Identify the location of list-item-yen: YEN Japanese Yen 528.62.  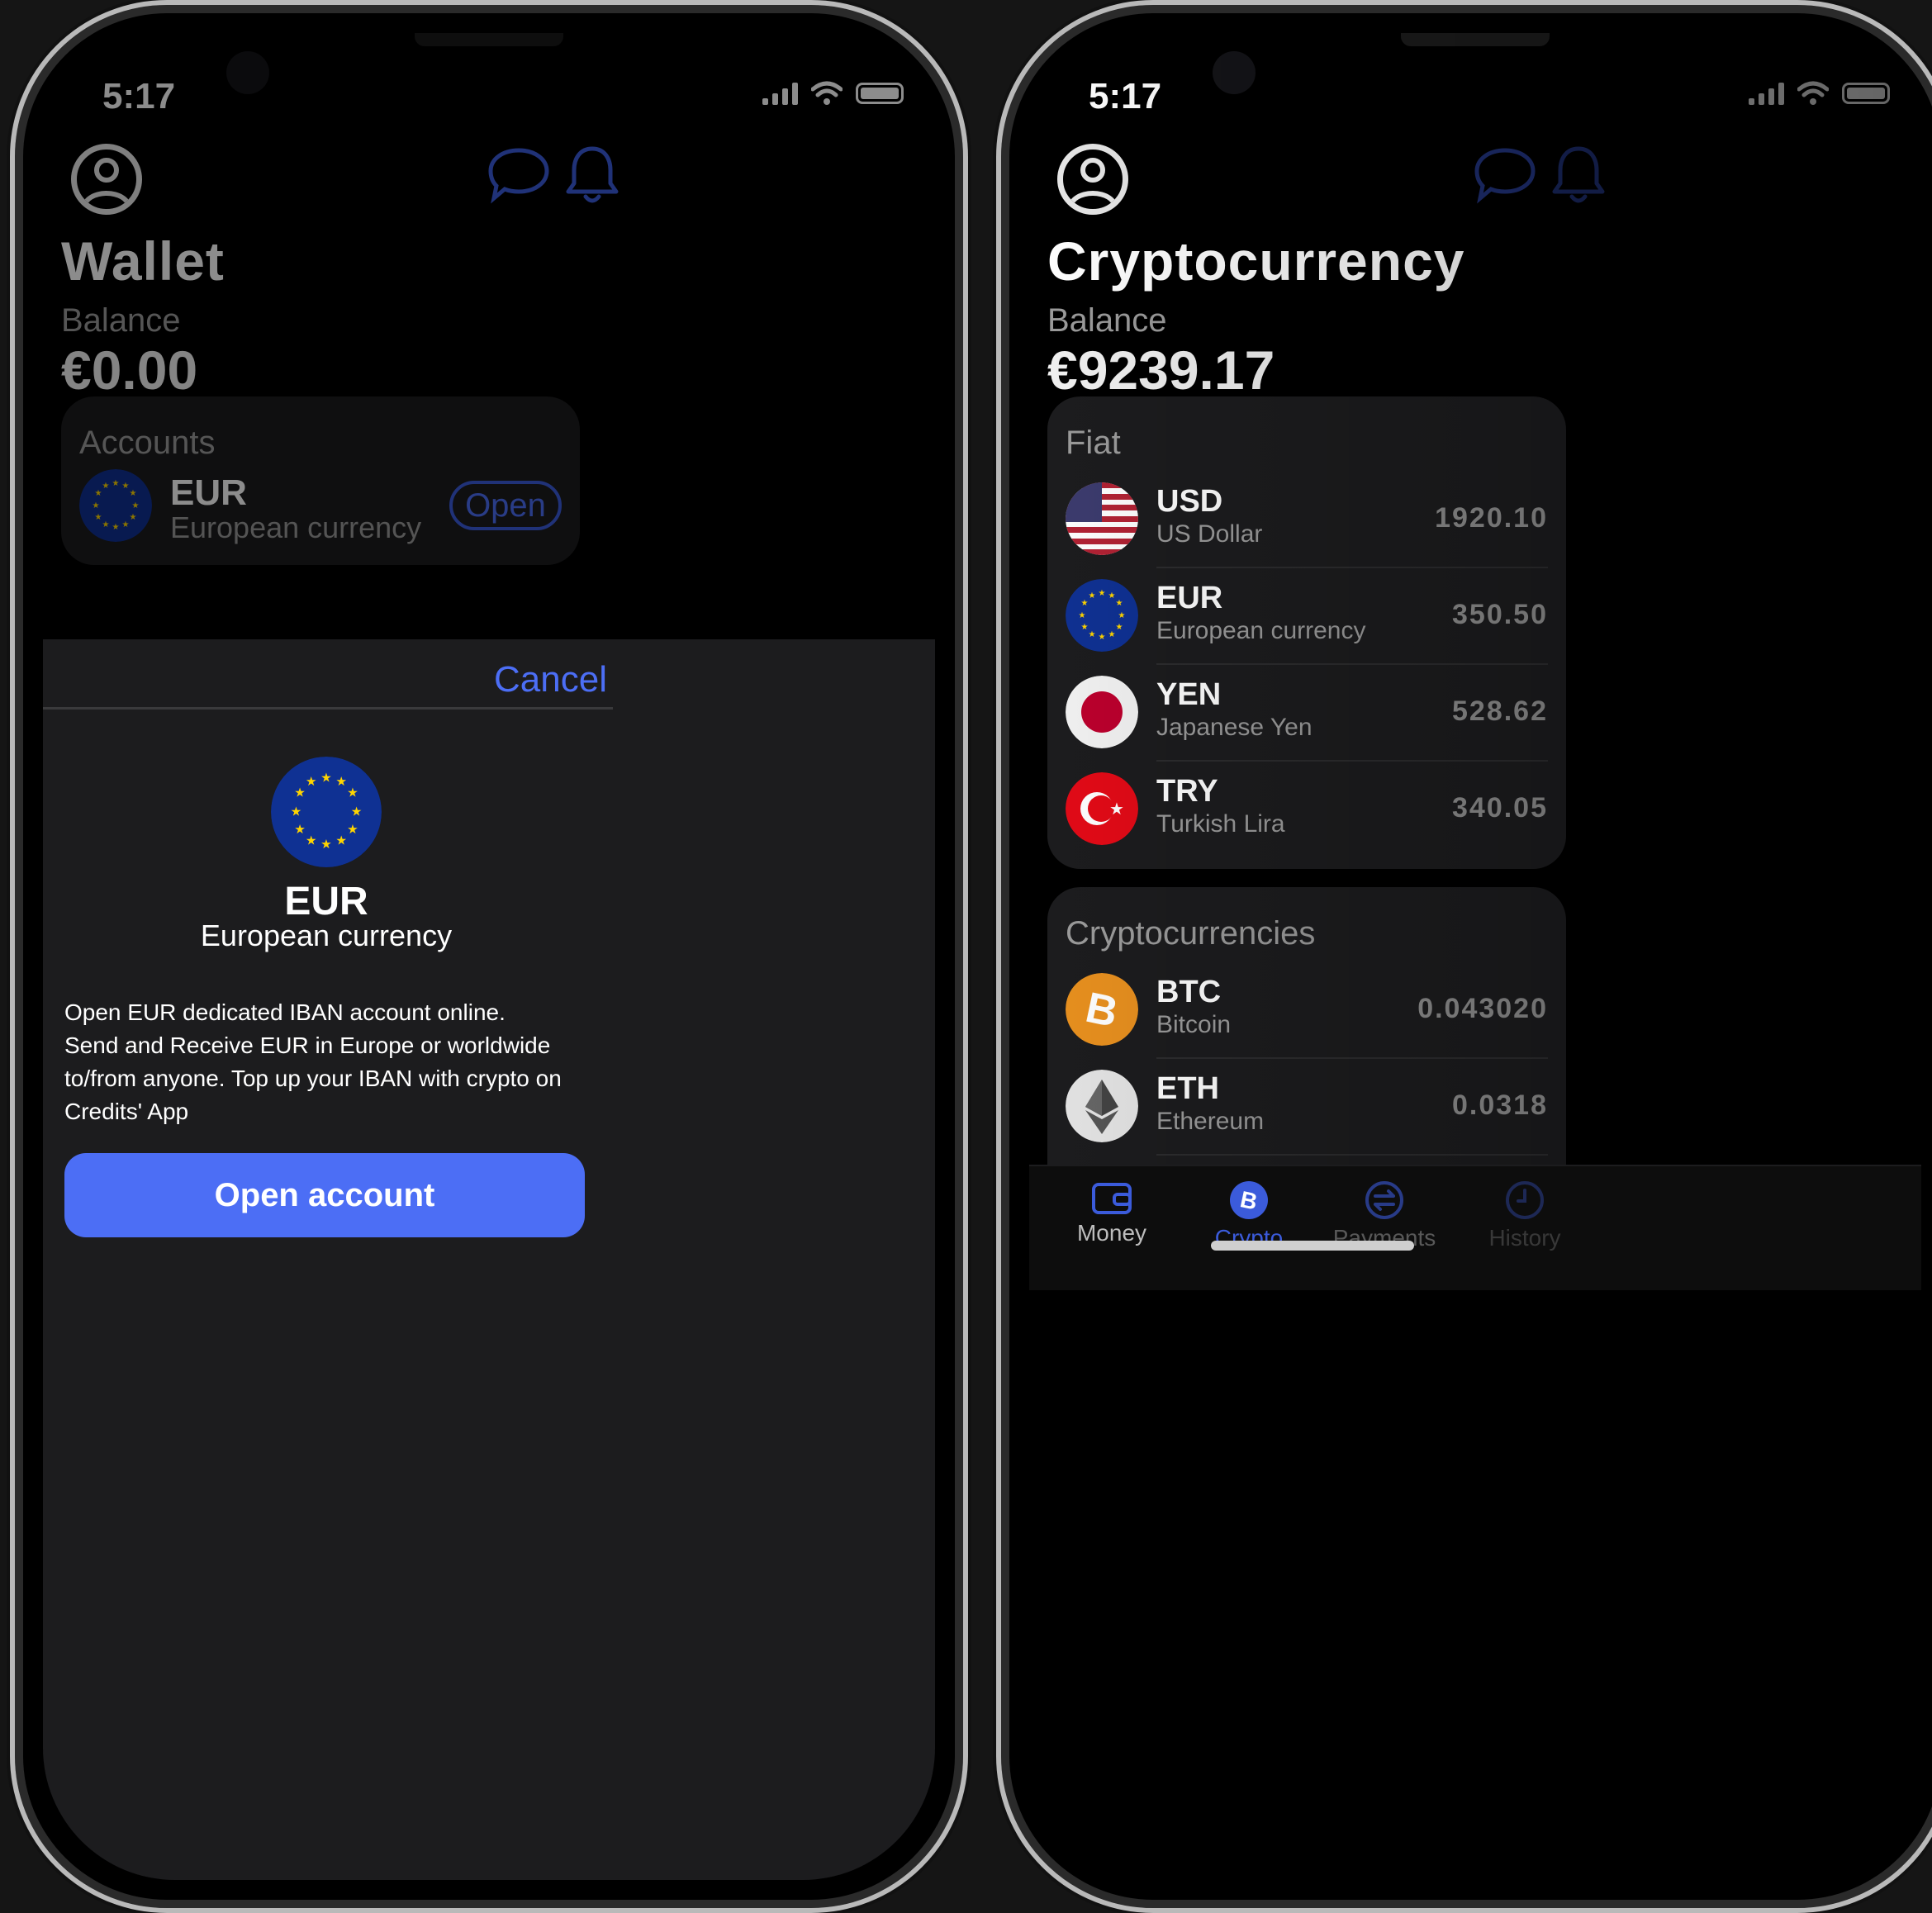
(1307, 720).